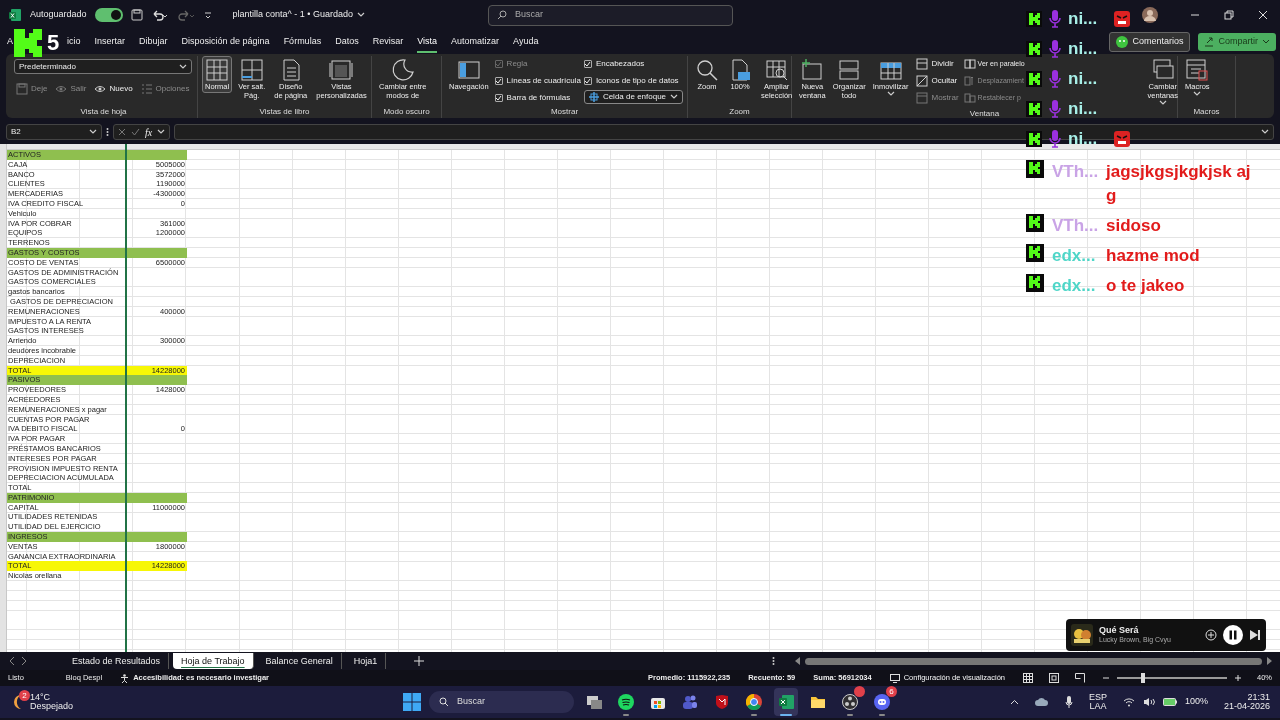 The image size is (1280, 720). Describe the element at coordinates (302, 42) in the screenshot. I see `menu-tab: Fórmulas` at that location.